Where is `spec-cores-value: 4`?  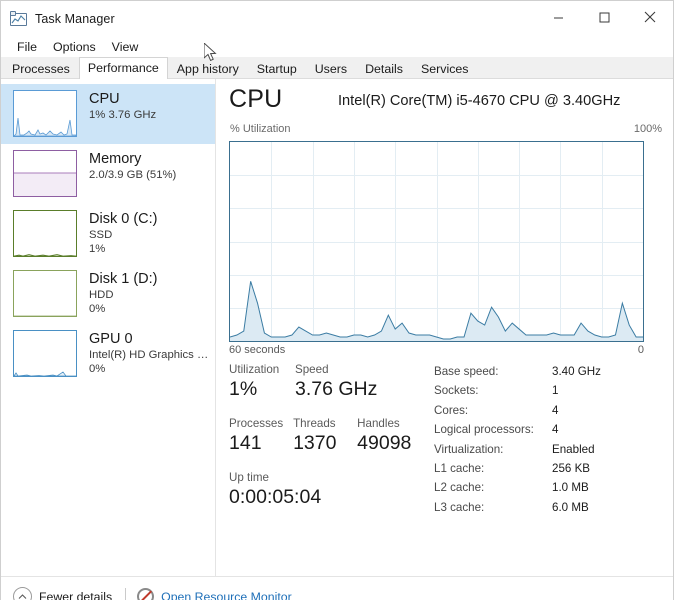
spec-cores-value: 4 is located at coordinates (555, 410).